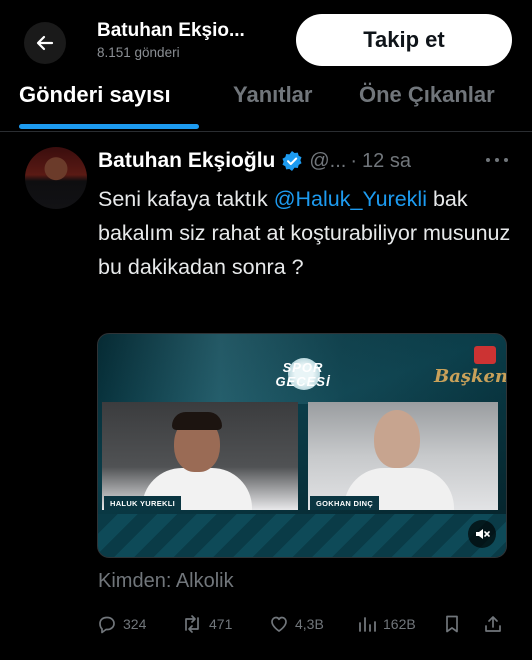  I want to click on tweet-actions: 324 471 4,3B 162B, so click(302, 624).